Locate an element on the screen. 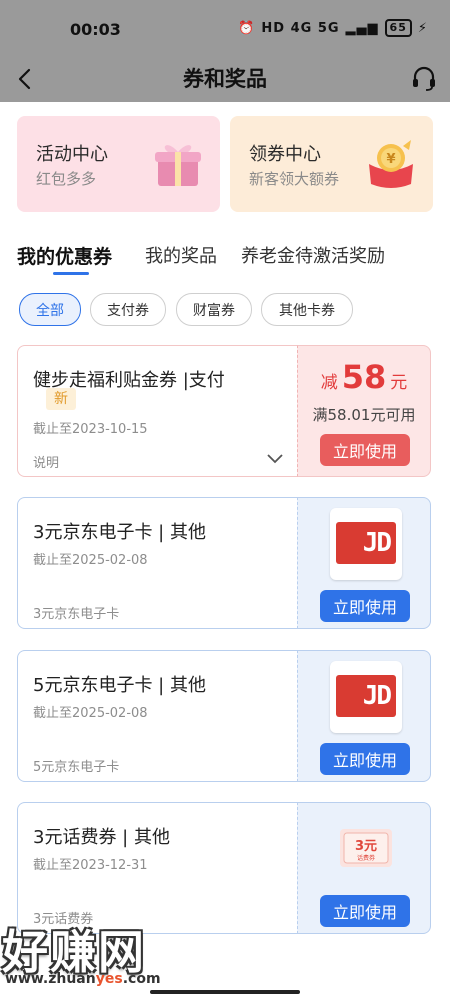 The height and width of the screenshot is (1000, 450). network-indicator: HD 4G 5G is located at coordinates (300, 28).